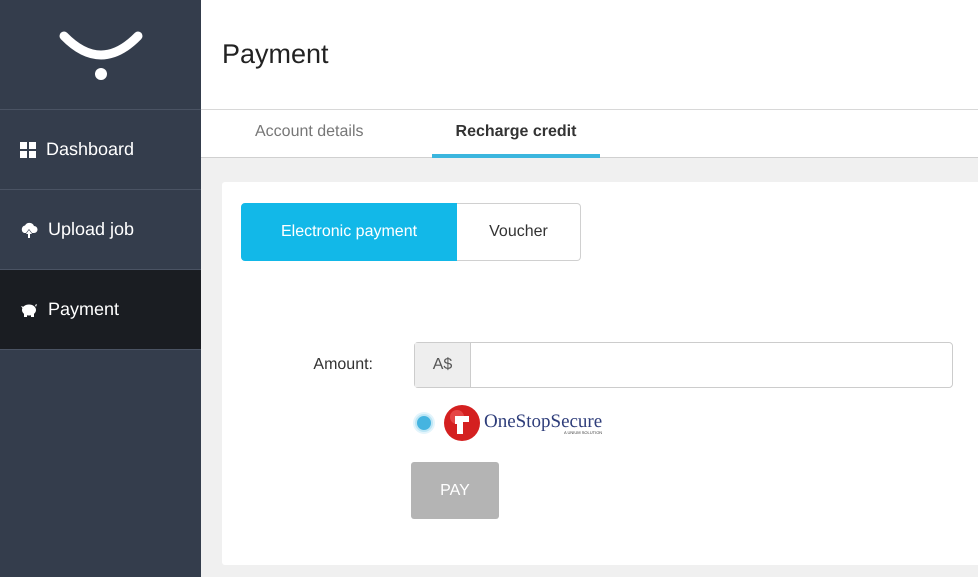  I want to click on tab: Recharge credit, so click(516, 134).